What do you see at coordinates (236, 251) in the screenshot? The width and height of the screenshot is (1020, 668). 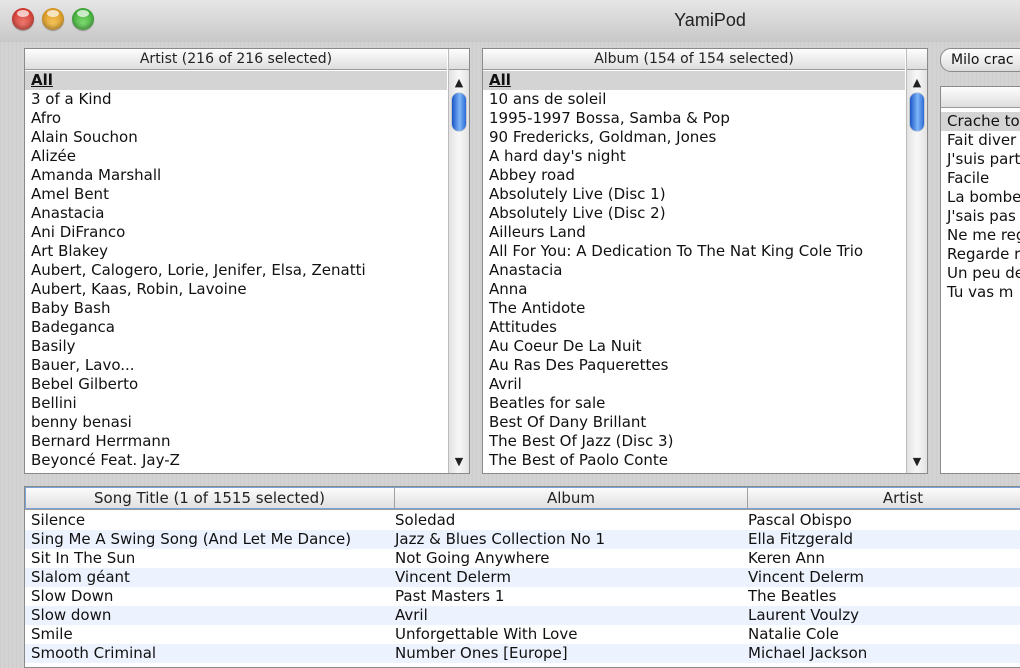 I see `list-item: Art Blakey` at bounding box center [236, 251].